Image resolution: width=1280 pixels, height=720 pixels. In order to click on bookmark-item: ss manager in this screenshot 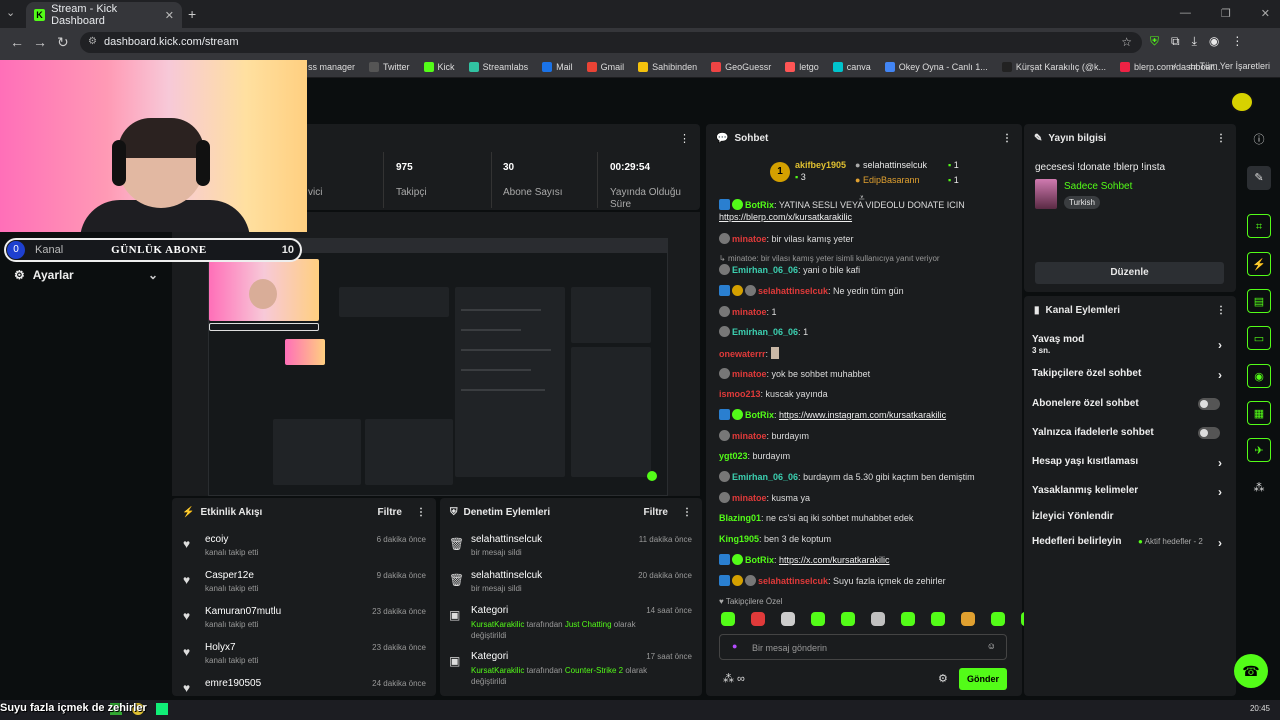, I will do `click(331, 67)`.